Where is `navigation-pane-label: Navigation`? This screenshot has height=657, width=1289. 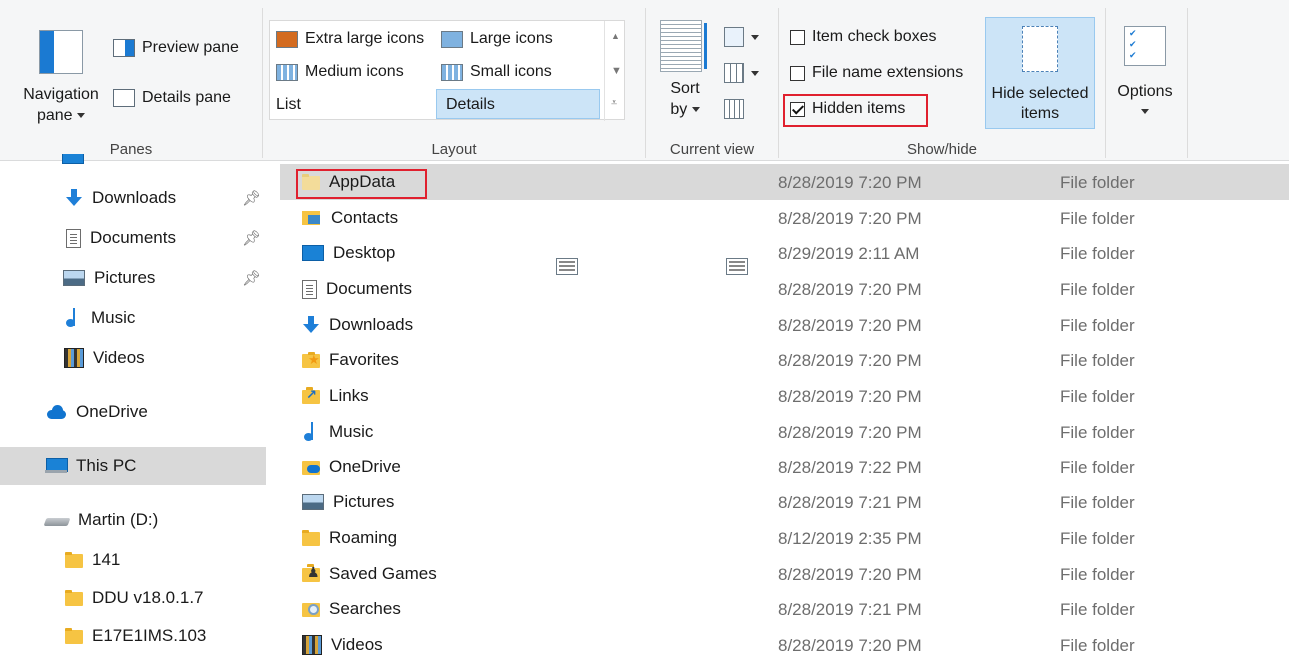 navigation-pane-label: Navigation is located at coordinates (61, 94).